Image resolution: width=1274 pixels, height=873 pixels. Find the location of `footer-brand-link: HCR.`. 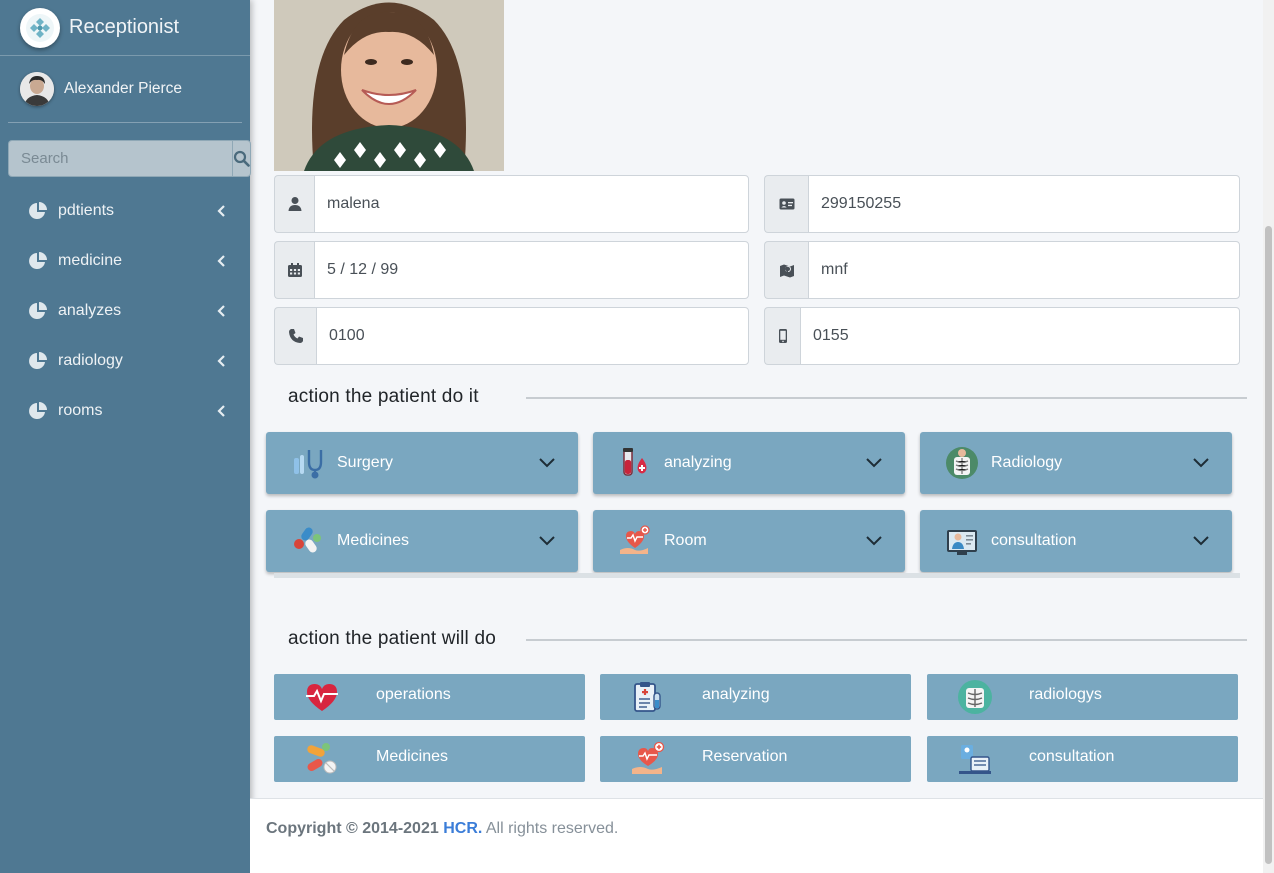

footer-brand-link: HCR. is located at coordinates (462, 828).